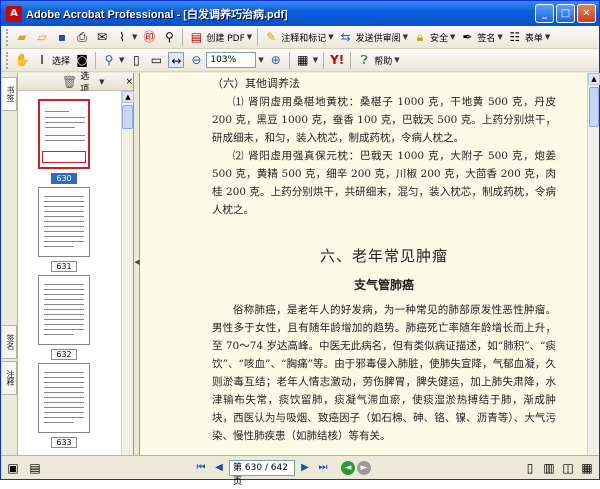 The width and height of the screenshot is (600, 489). Describe the element at coordinates (276, 60) in the screenshot. I see `zoom-in-button: ⊕` at that location.